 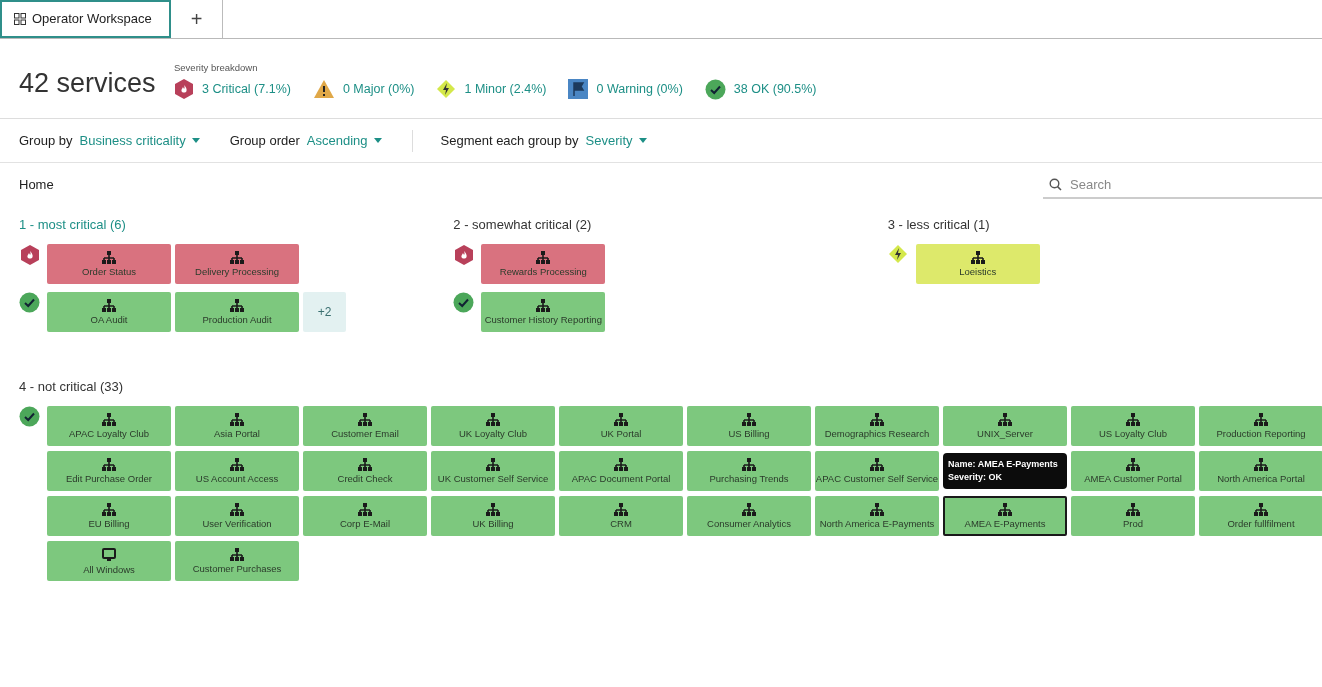 I want to click on severity-count-link: 1 Minor (2.4%), so click(x=505, y=89).